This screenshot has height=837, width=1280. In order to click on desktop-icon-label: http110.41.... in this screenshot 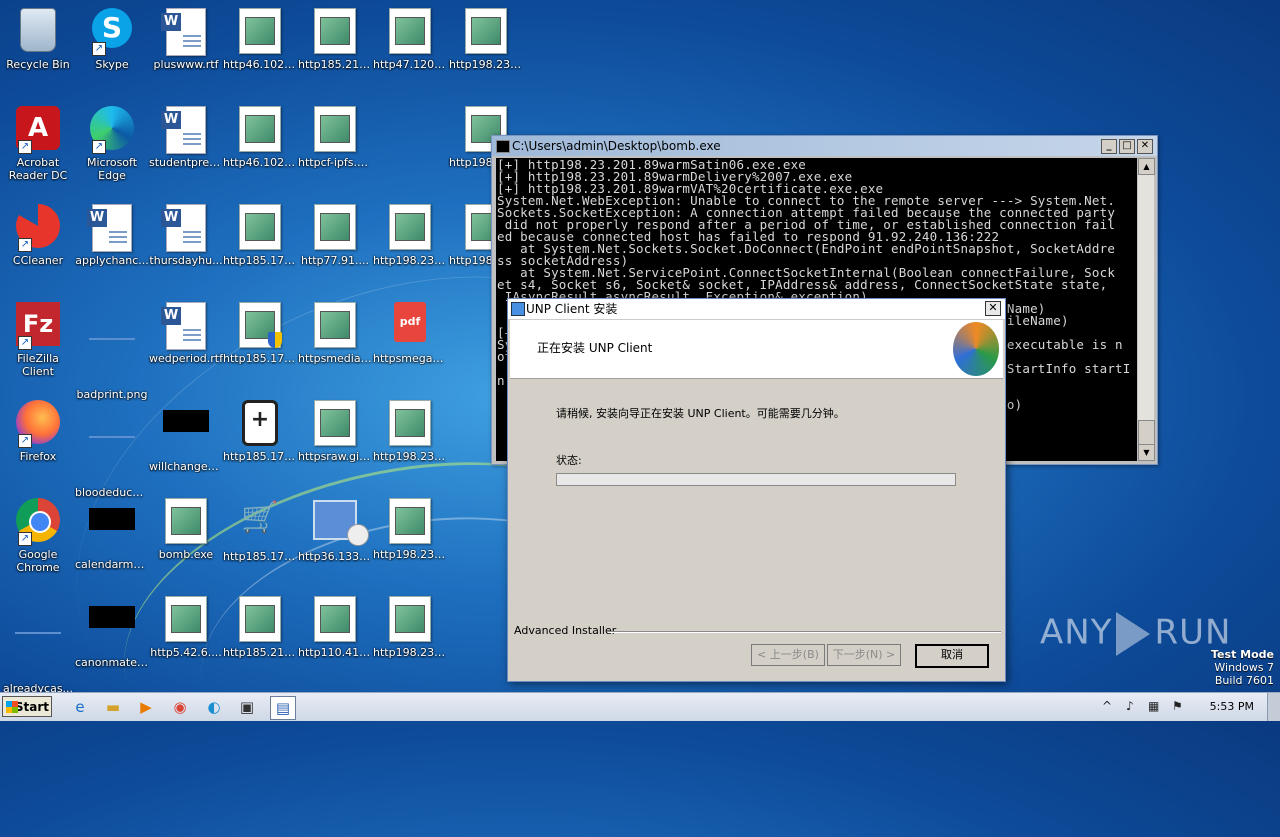, I will do `click(335, 652)`.